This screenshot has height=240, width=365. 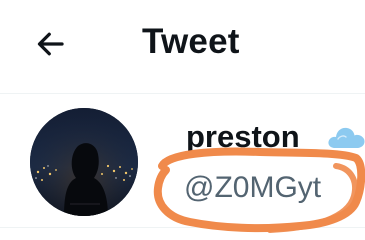 I want to click on cloud-icon, so click(x=345, y=137).